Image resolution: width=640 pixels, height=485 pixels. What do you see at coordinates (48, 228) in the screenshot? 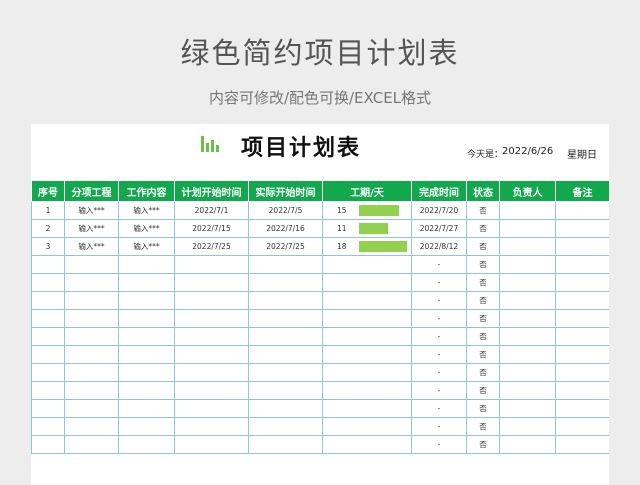
I see `cell-no: 2` at bounding box center [48, 228].